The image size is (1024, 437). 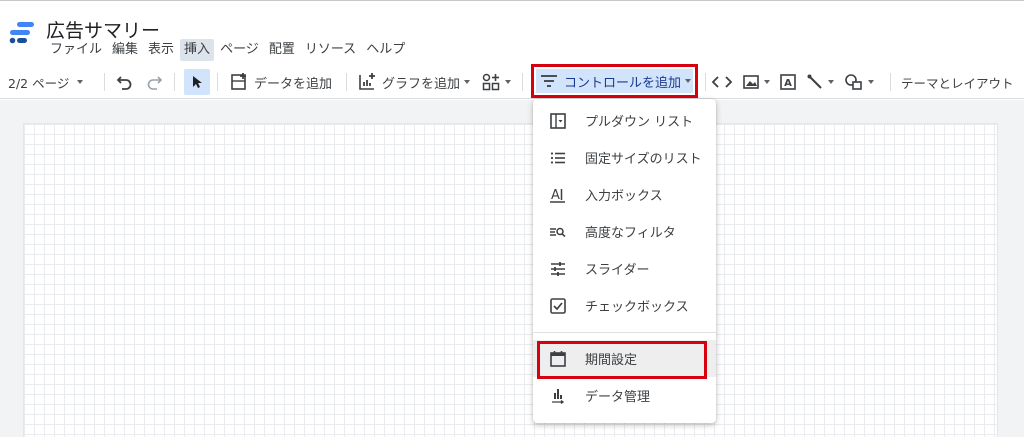 What do you see at coordinates (624, 305) in the screenshot?
I see `menu-item-checkbox: チェックボックス` at bounding box center [624, 305].